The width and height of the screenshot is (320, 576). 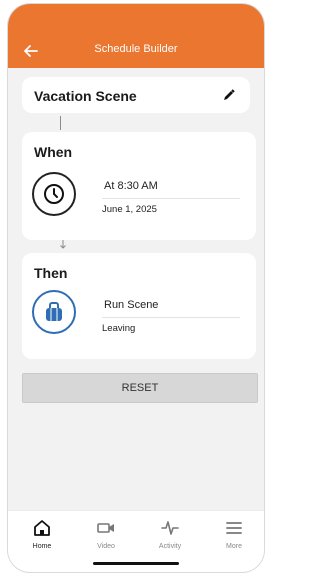 I want to click on action-label: Run Scene, so click(x=131, y=305).